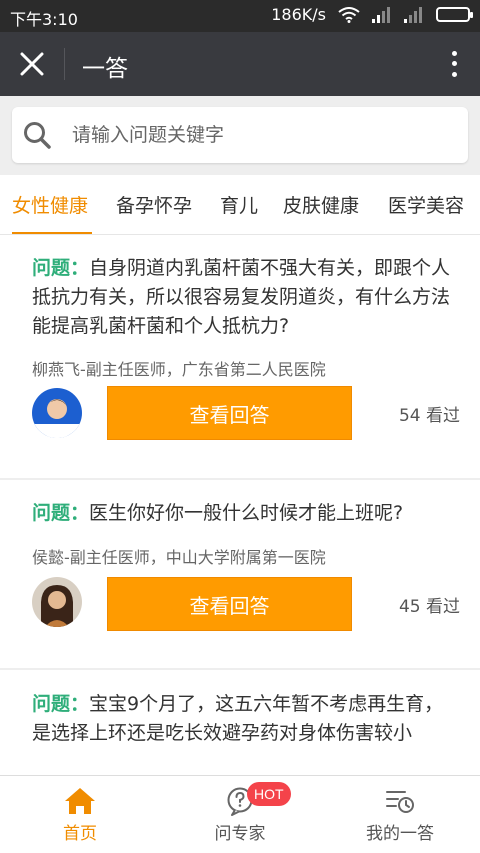 The width and height of the screenshot is (480, 853). I want to click on bottom-nav: 首页 HOT 问专家 我的一答, so click(240, 814).